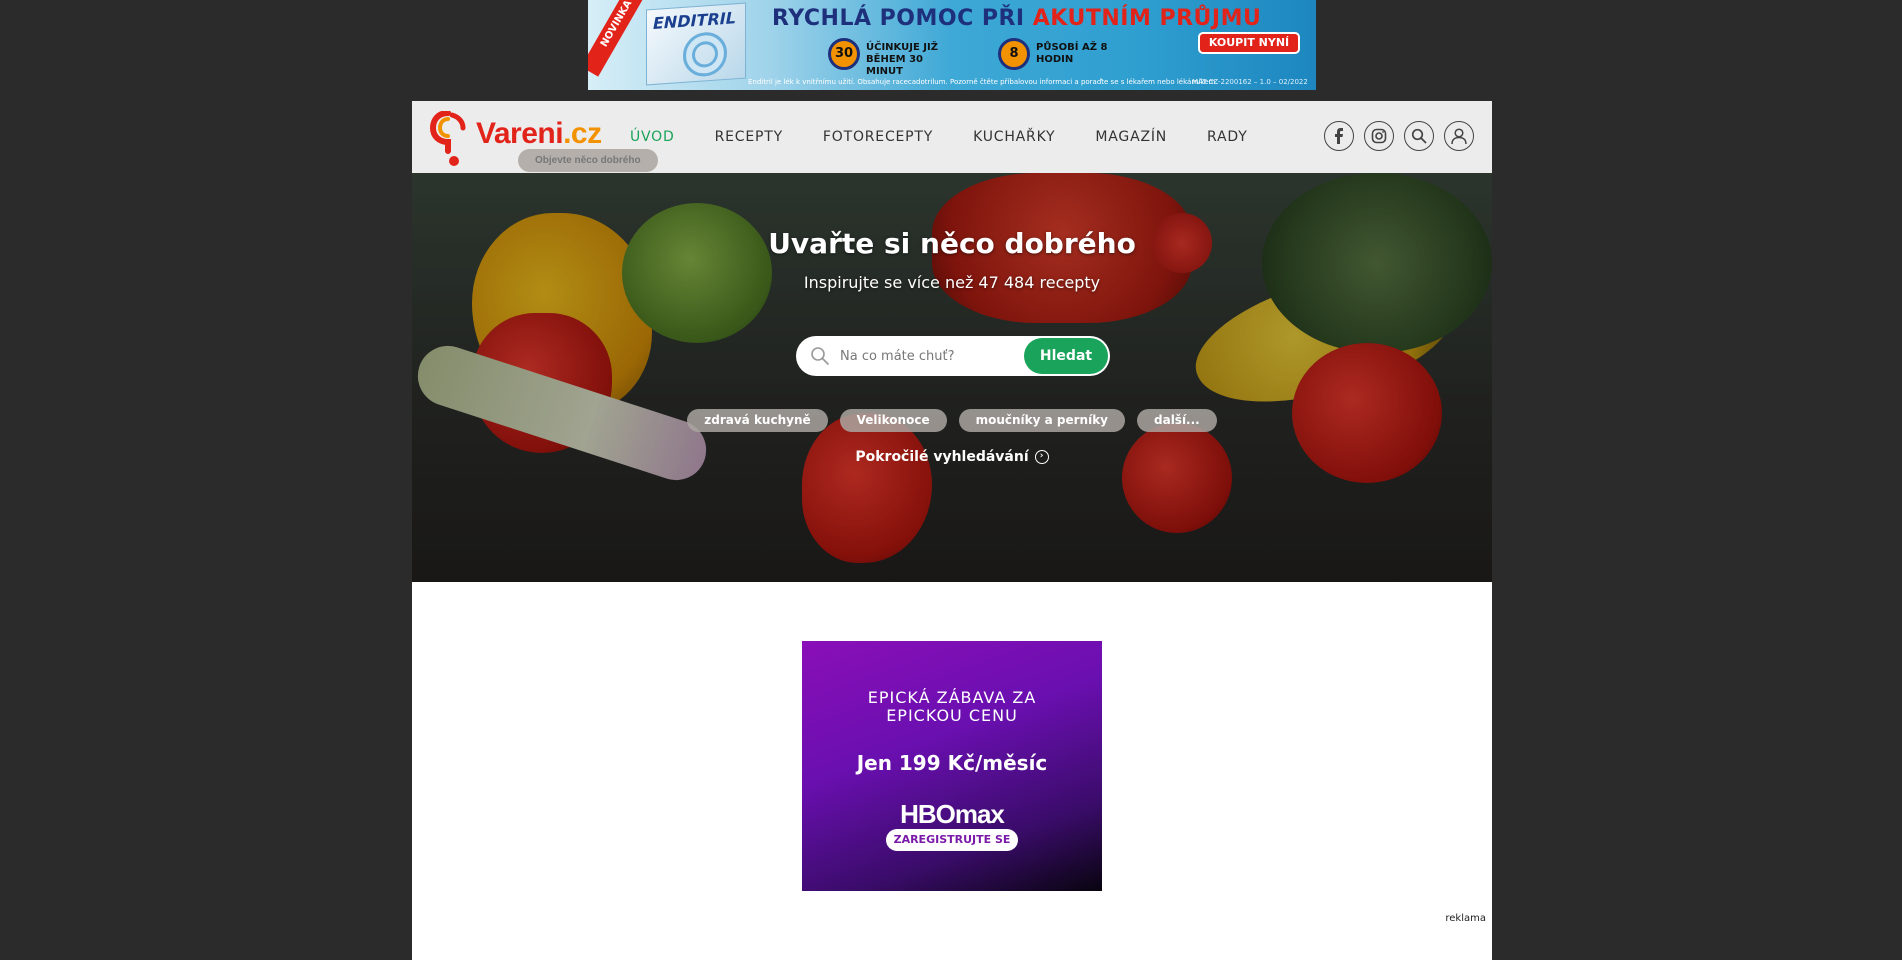 This screenshot has height=960, width=1902. Describe the element at coordinates (1041, 420) in the screenshot. I see `tag-moucniky-a-perniky: moučníky a perníky` at that location.